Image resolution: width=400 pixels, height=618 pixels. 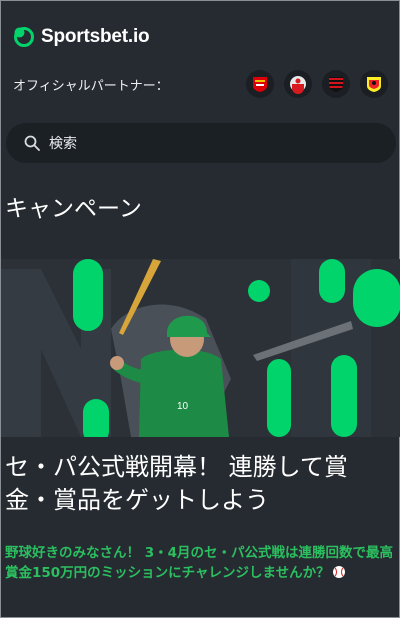 I want to click on brand-name: Sportsbet.io, so click(x=95, y=37).